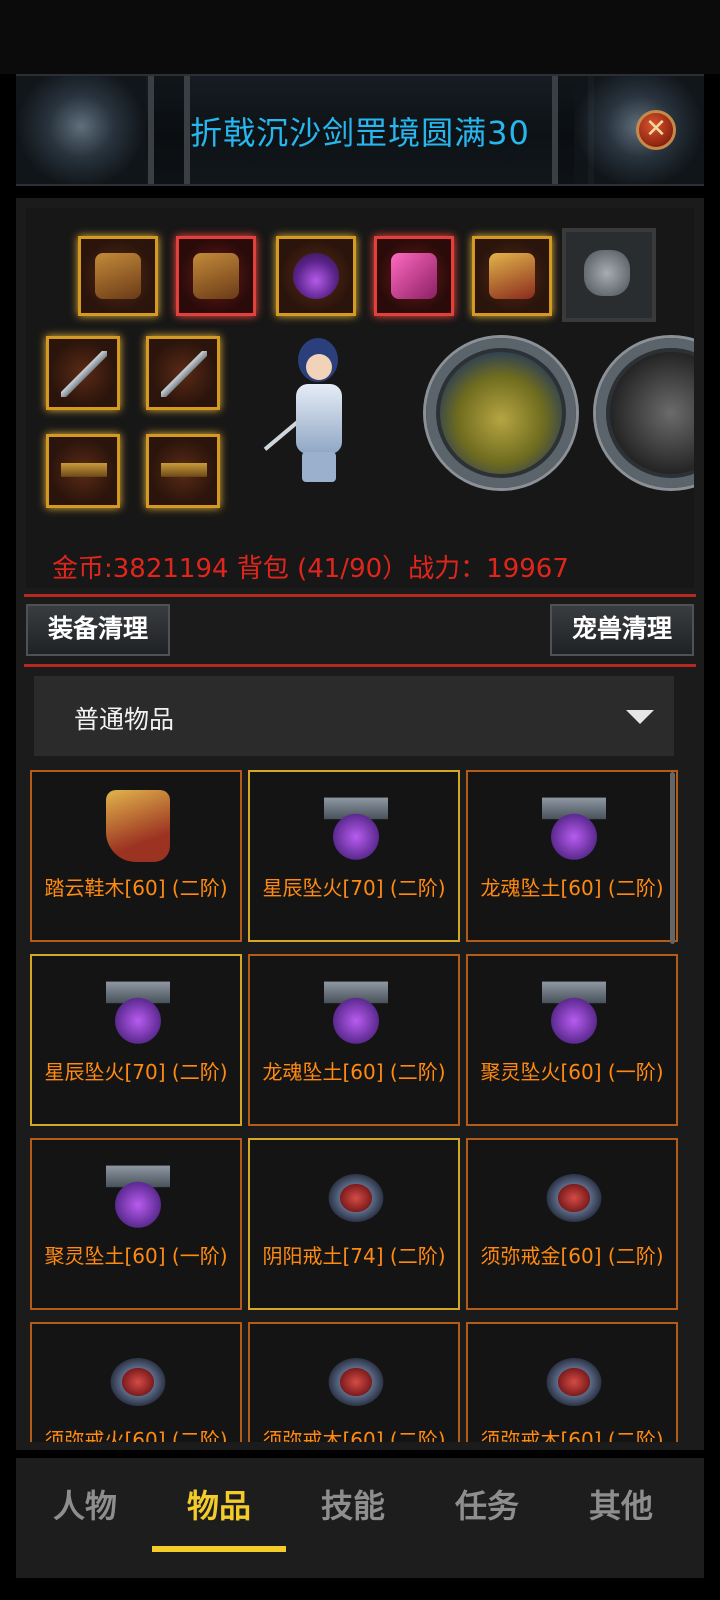  I want to click on legs, so click(319, 467).